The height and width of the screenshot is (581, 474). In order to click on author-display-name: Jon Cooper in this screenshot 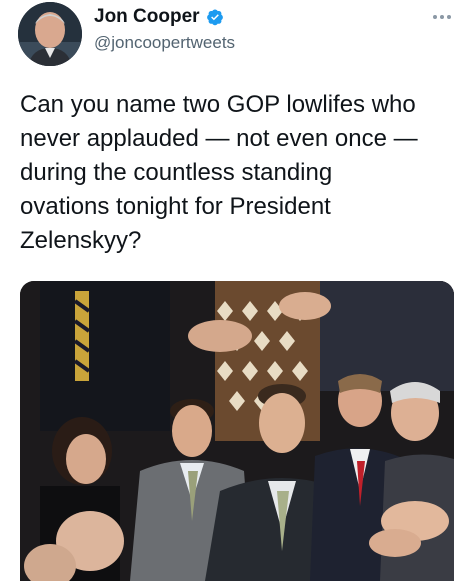, I will do `click(147, 17)`.